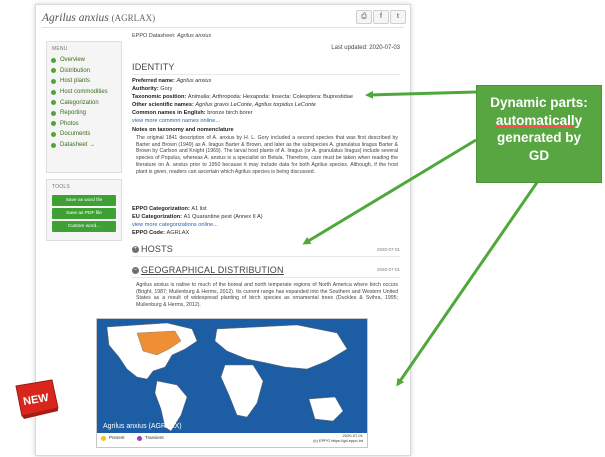 This screenshot has height=457, width=605. What do you see at coordinates (365, 48) in the screenshot?
I see `last-updated: Last updated: 2020-07-03` at bounding box center [365, 48].